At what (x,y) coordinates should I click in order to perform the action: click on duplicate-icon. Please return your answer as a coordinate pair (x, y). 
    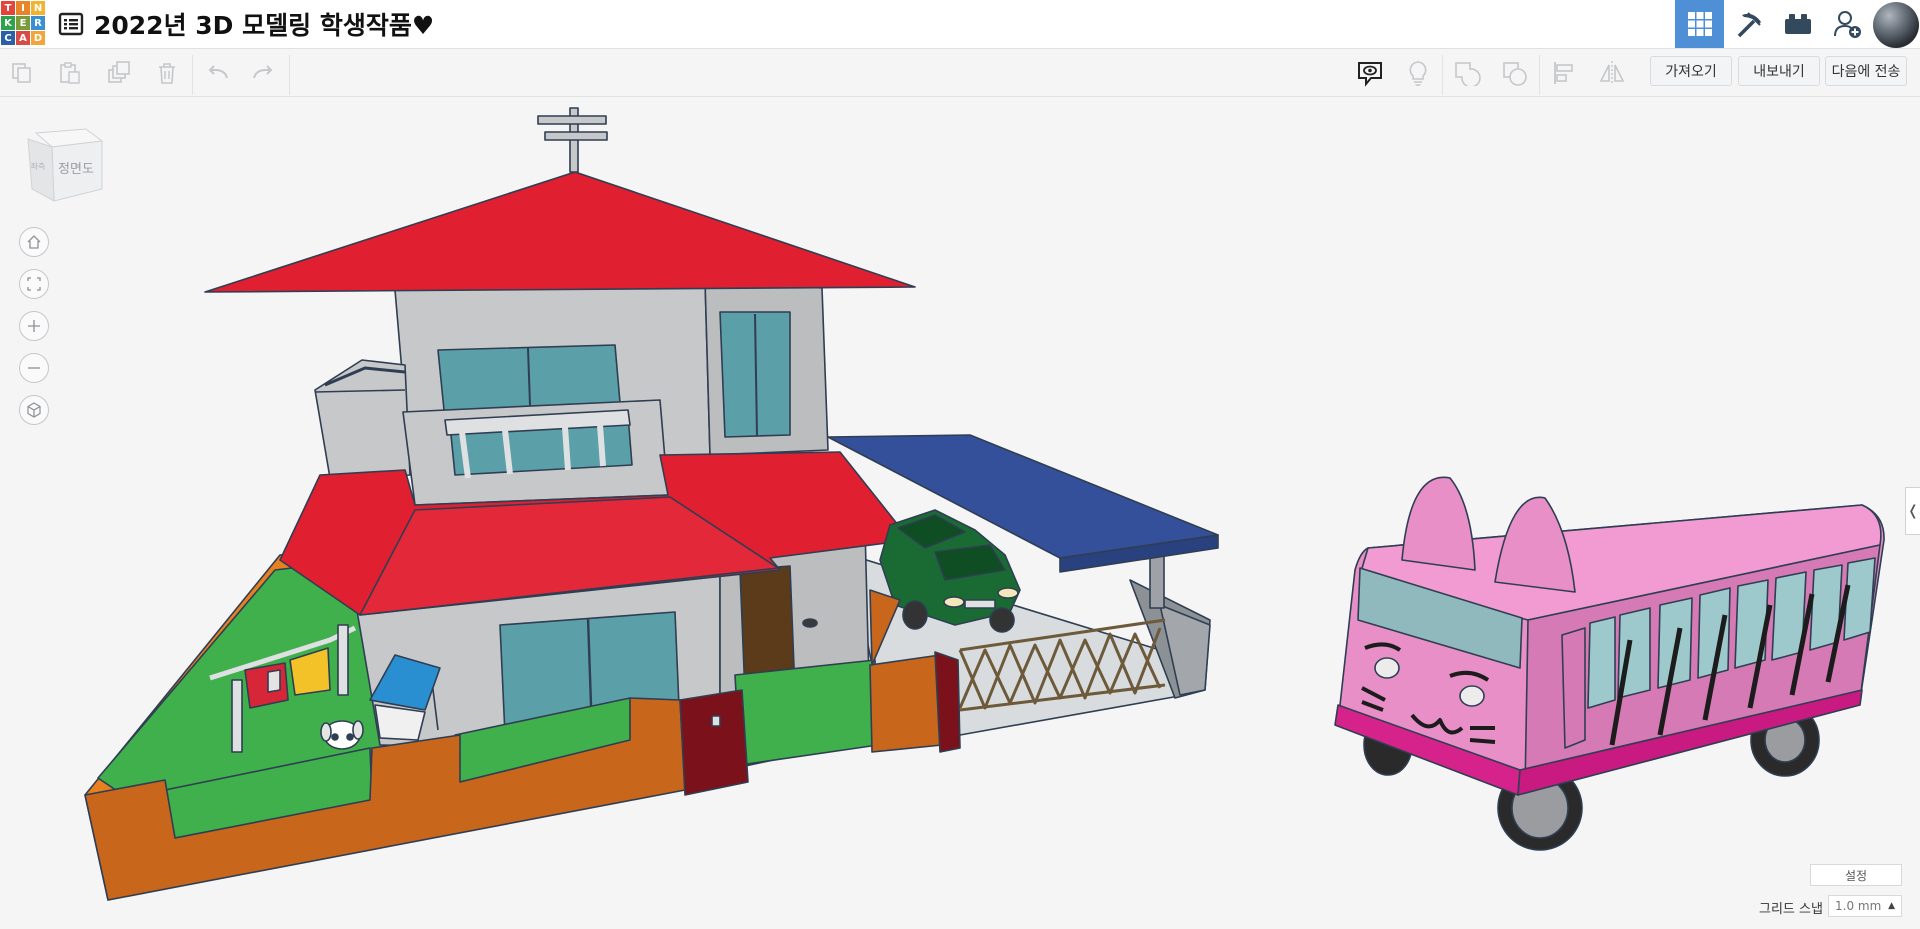
    Looking at the image, I should click on (119, 72).